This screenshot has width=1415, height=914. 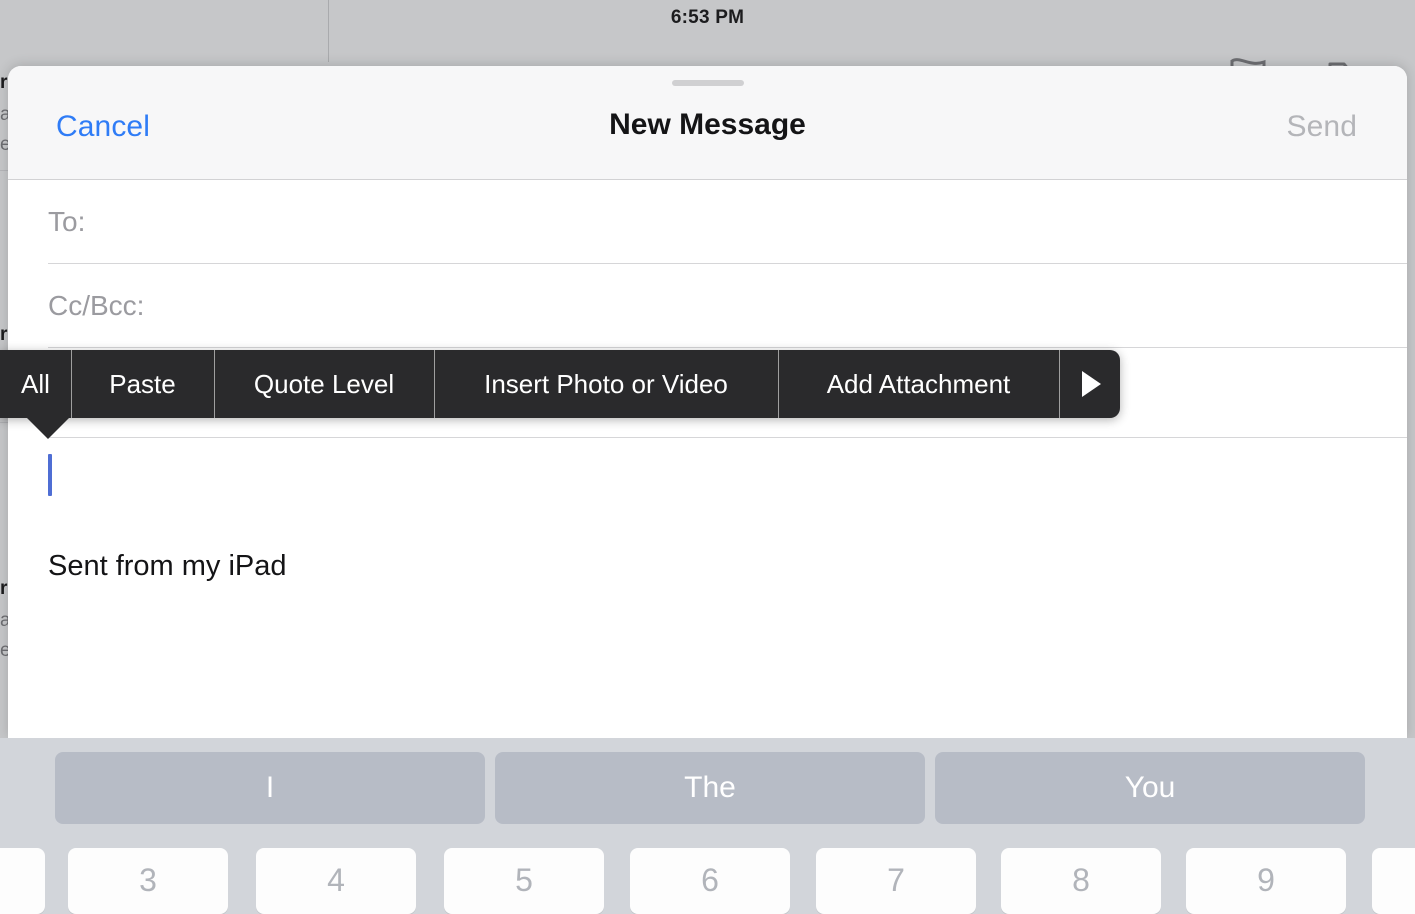 I want to click on text-caret, so click(x=50, y=475).